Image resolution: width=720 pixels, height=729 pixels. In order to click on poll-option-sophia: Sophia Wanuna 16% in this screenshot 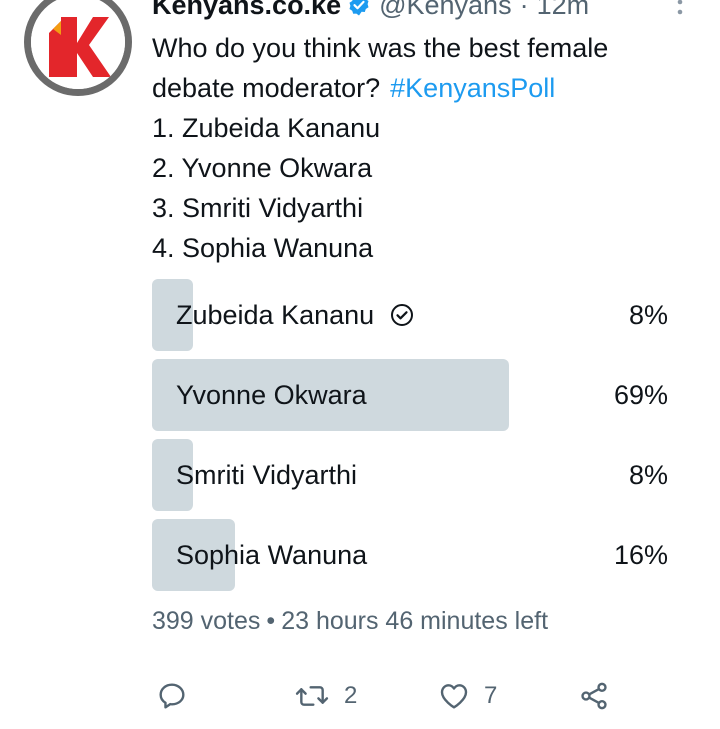, I will do `click(411, 555)`.